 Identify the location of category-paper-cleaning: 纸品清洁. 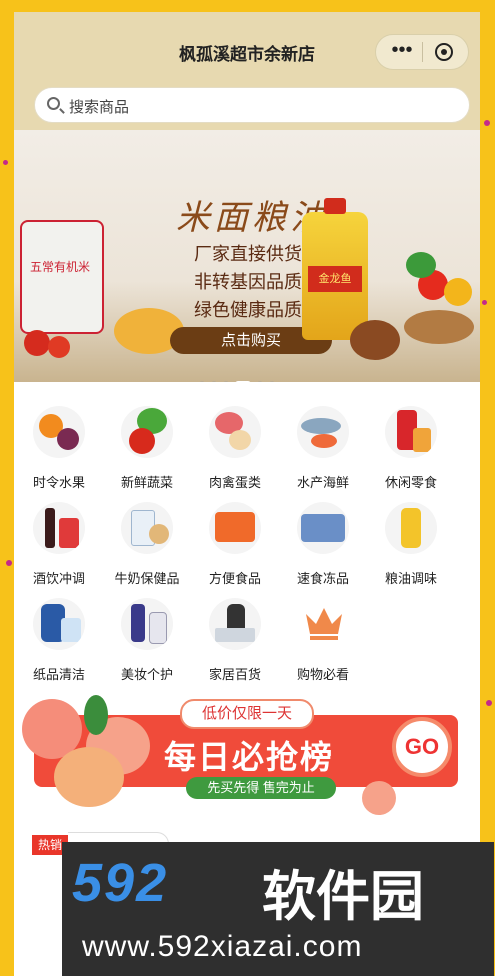
(59, 635).